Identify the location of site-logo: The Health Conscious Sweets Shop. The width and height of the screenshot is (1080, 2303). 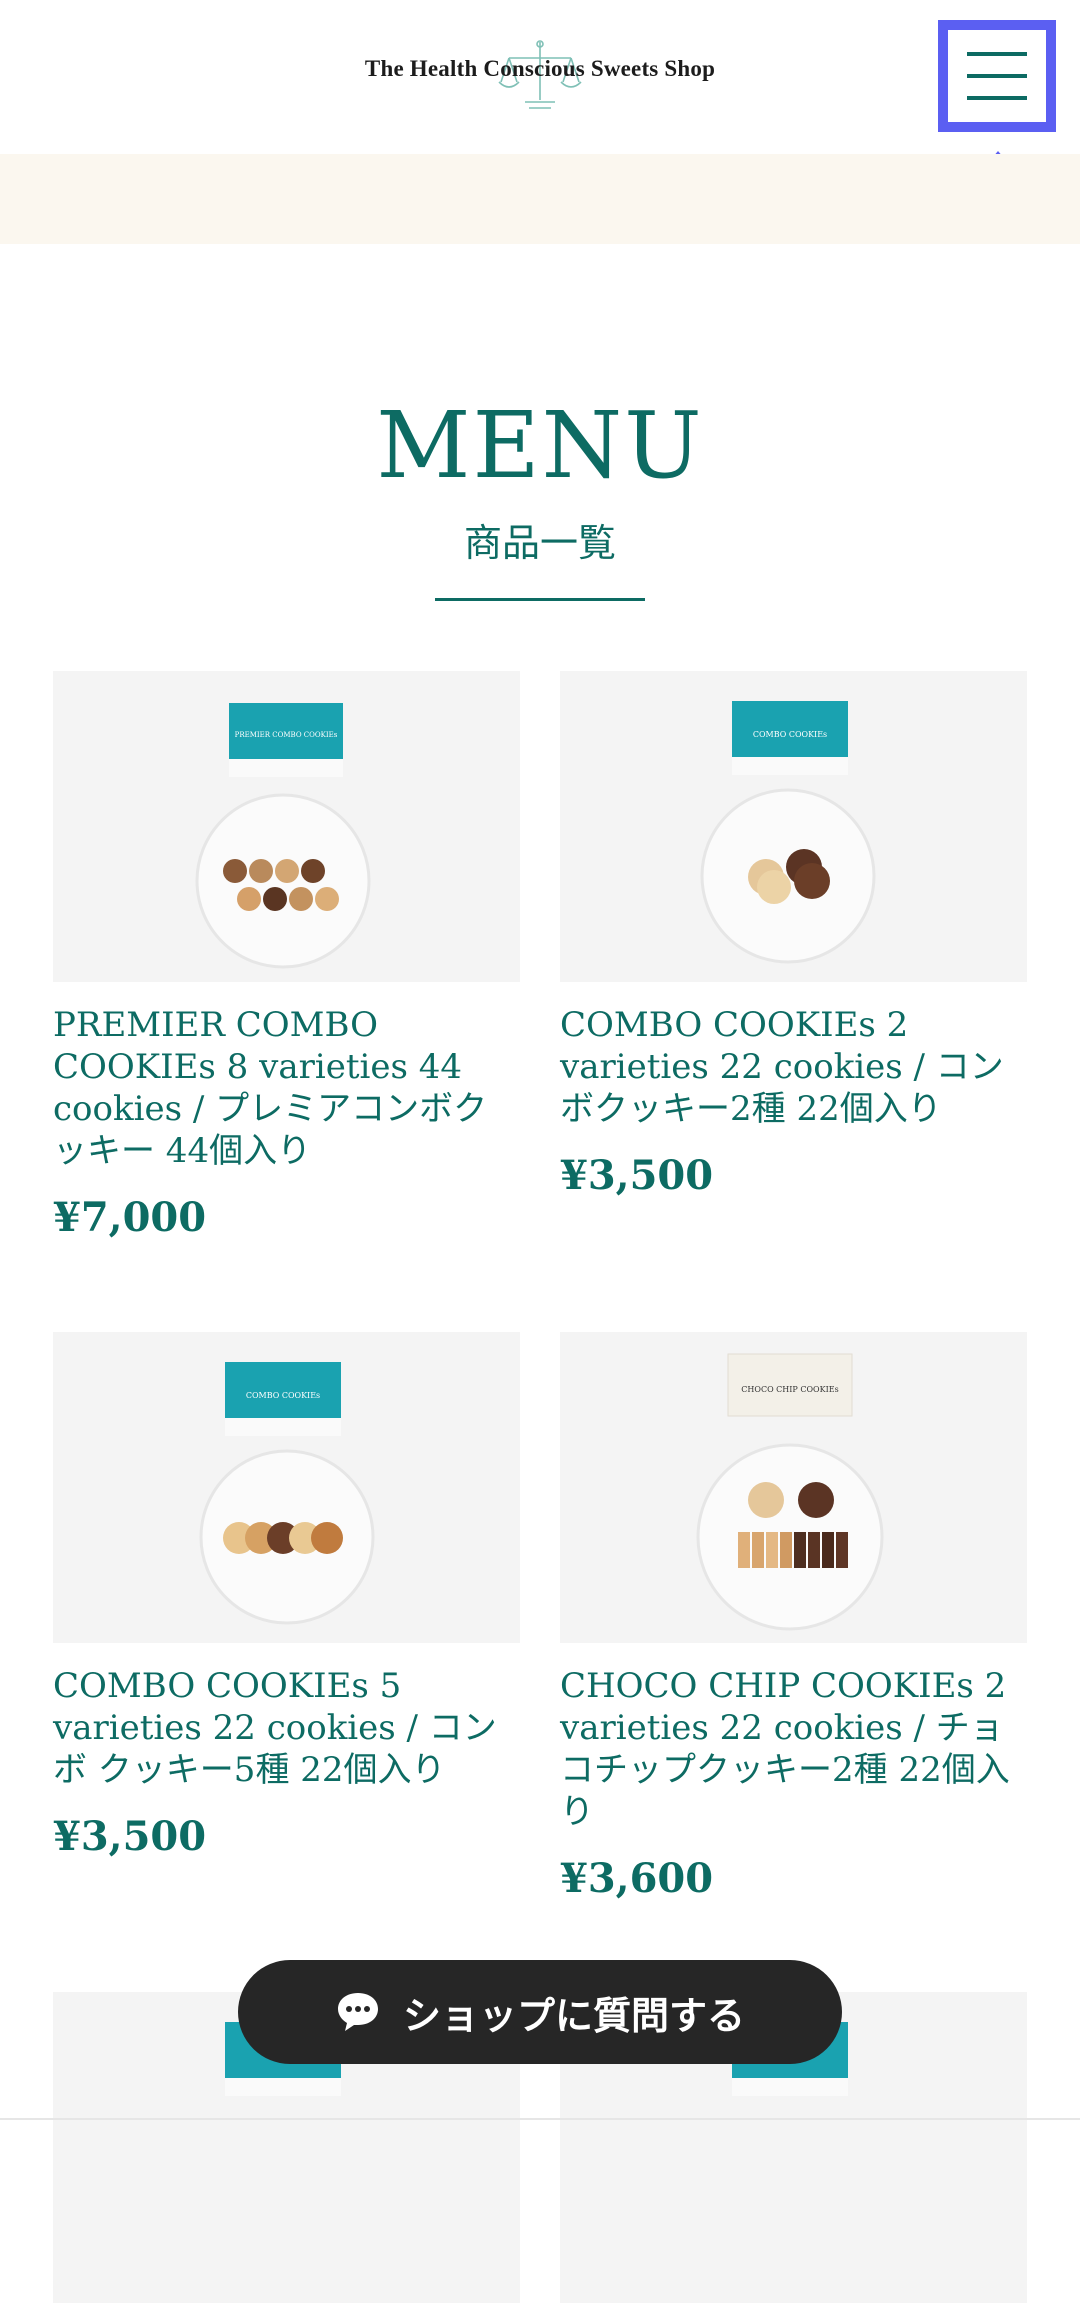
(540, 75).